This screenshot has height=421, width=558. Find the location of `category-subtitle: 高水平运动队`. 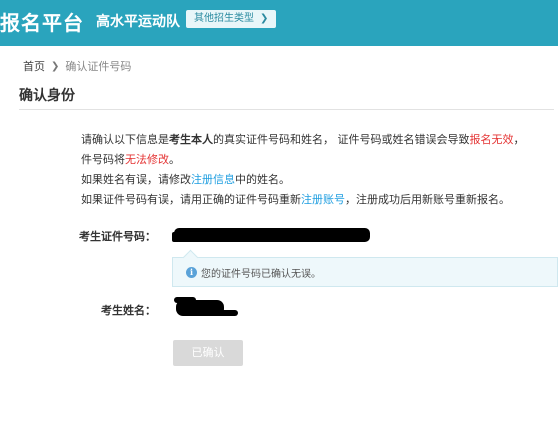

category-subtitle: 高水平运动队 is located at coordinates (138, 22).